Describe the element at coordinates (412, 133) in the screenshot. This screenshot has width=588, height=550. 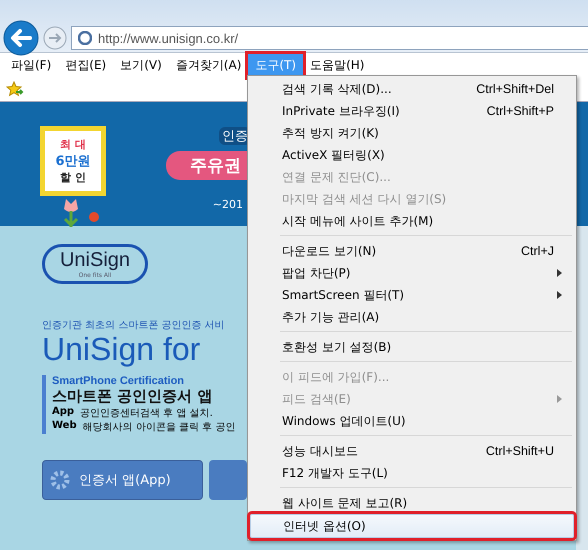
I see `menu-item: 추적 방지 켜기(K)` at that location.